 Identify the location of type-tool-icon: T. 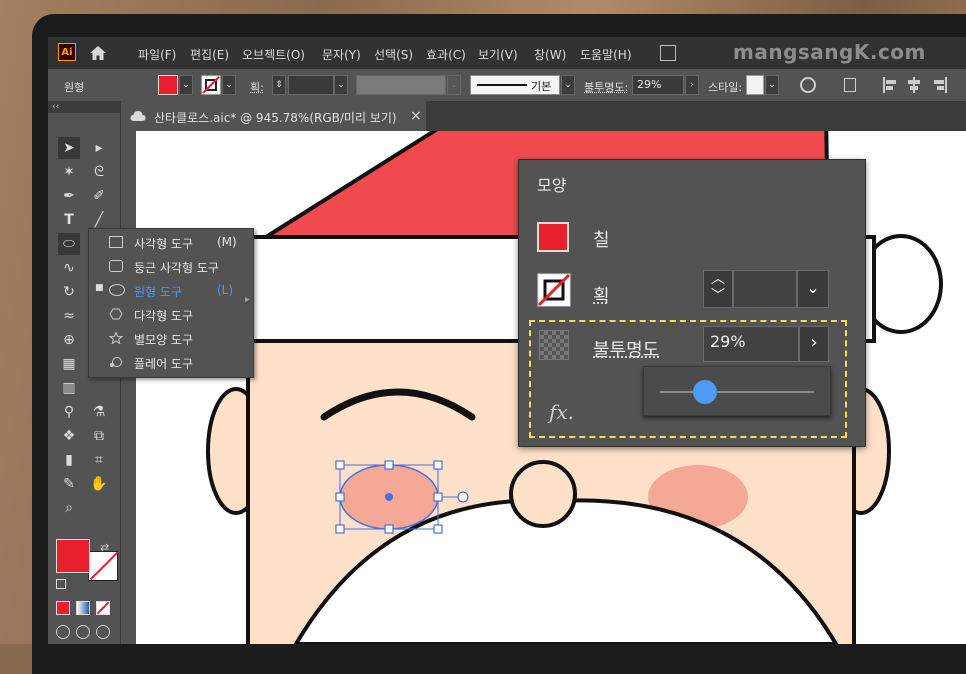
(69, 220).